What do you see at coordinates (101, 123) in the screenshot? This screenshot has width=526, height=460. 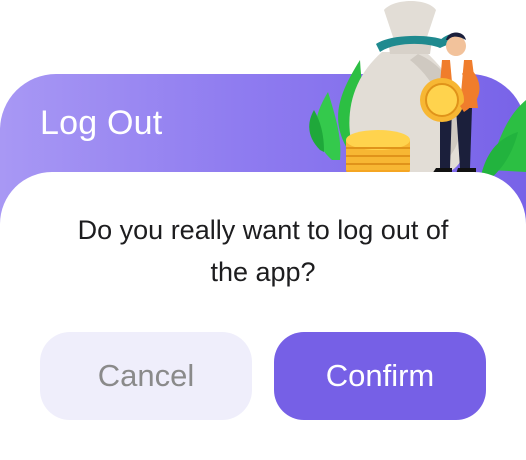 I see `dialog-title: Log Out` at bounding box center [101, 123].